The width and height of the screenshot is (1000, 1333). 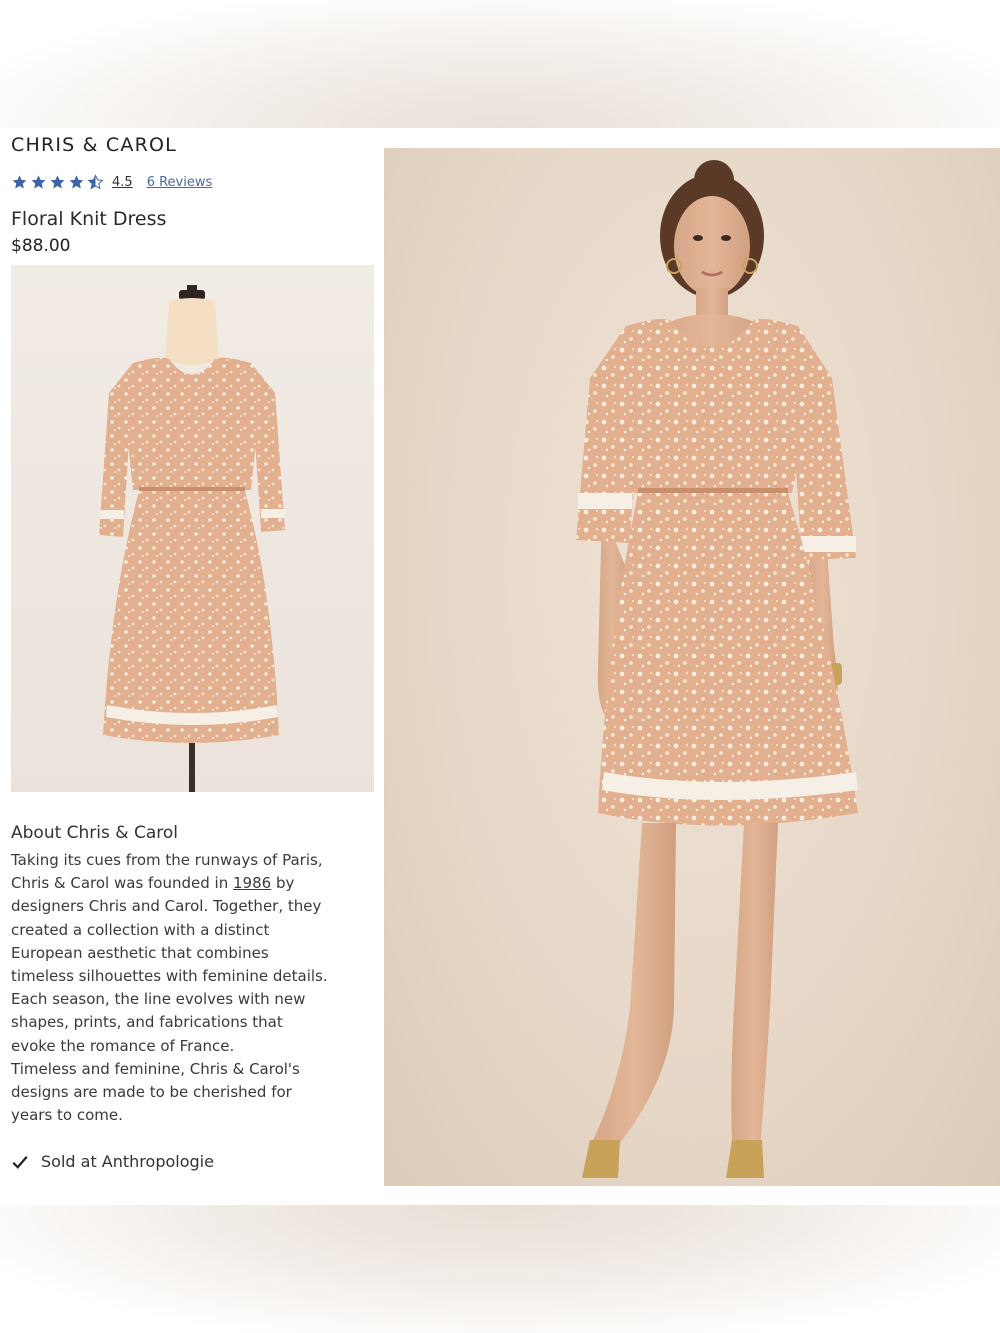 I want to click on half-star-icon, so click(x=95, y=181).